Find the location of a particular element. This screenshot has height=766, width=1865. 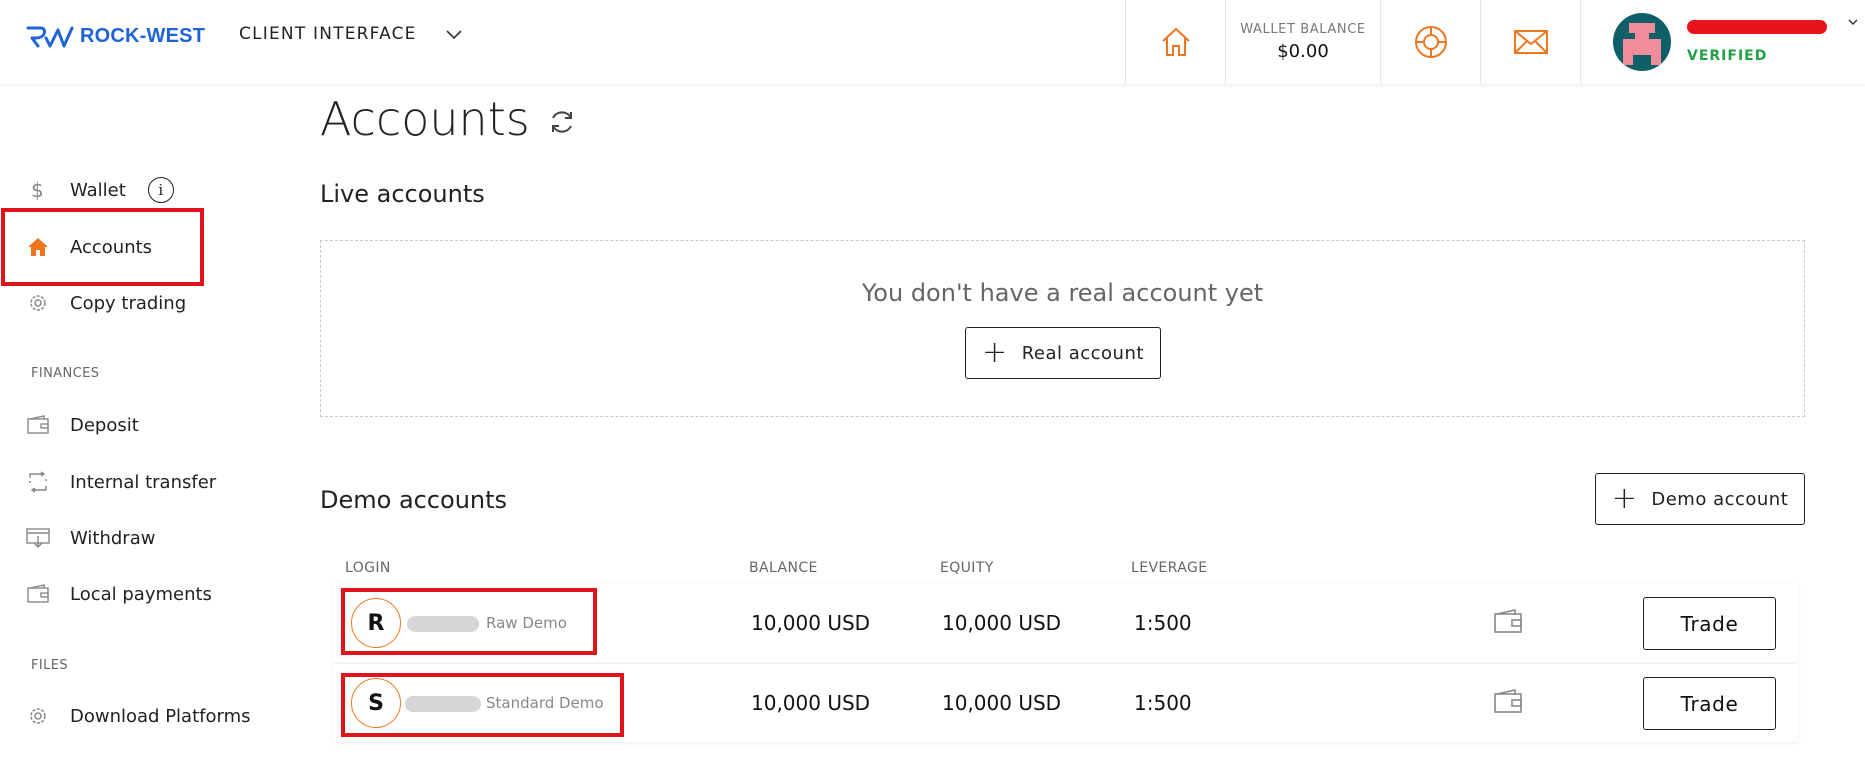

wallet-balance: WALLET BALANCE $0.00 is located at coordinates (1302, 42).